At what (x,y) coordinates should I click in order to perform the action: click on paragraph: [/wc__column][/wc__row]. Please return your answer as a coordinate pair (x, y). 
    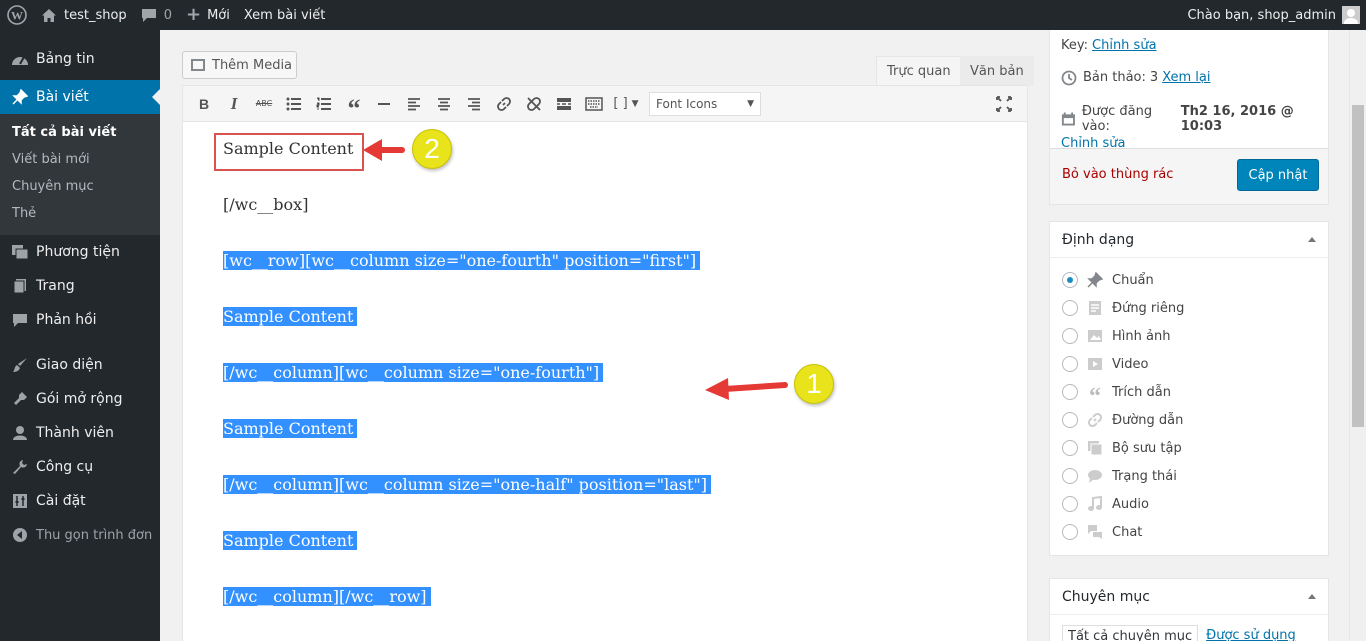
    Looking at the image, I should click on (327, 597).